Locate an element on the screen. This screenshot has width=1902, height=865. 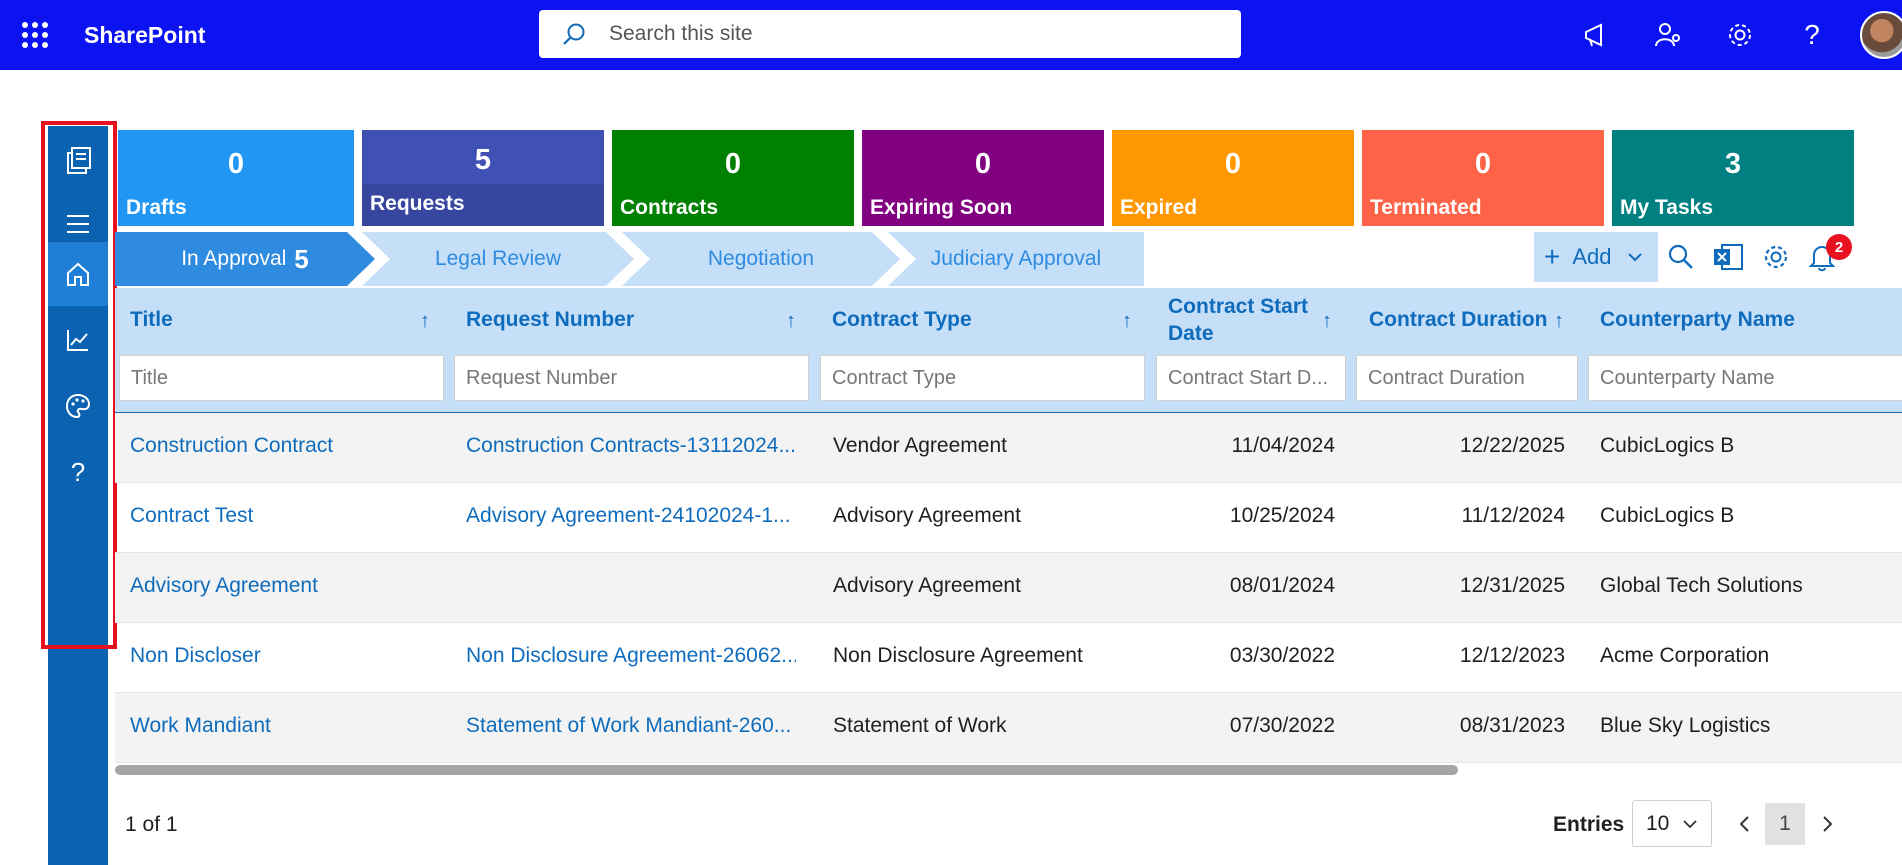
filter-contract-type-input is located at coordinates (982, 378).